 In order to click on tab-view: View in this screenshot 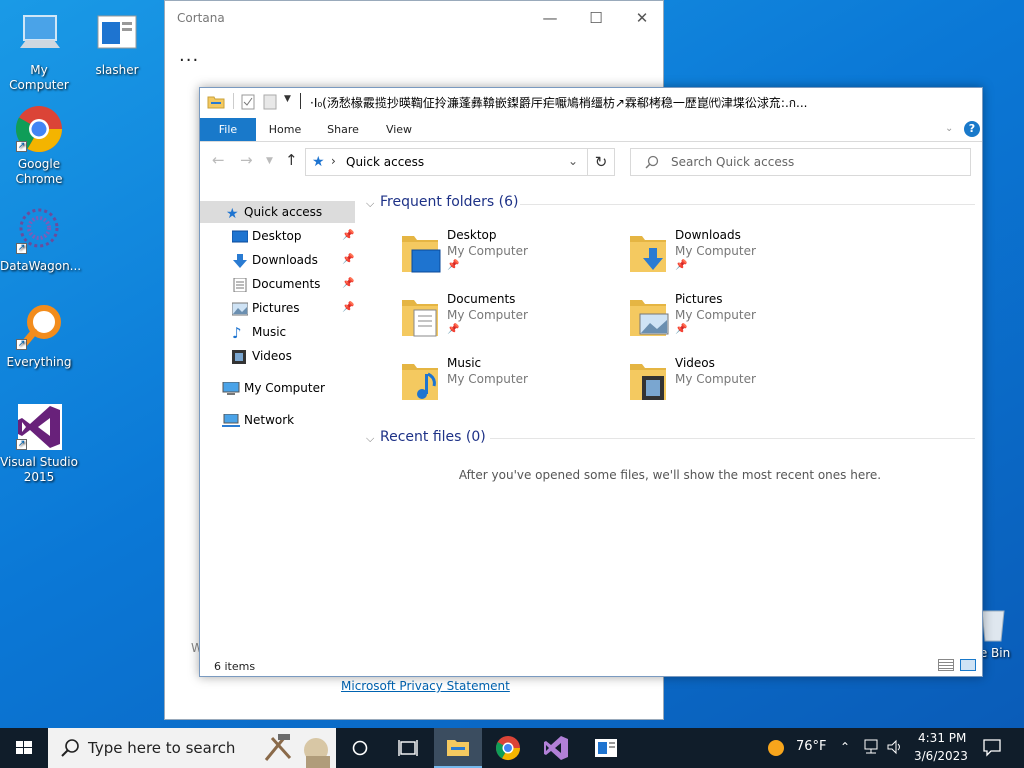, I will do `click(399, 129)`.